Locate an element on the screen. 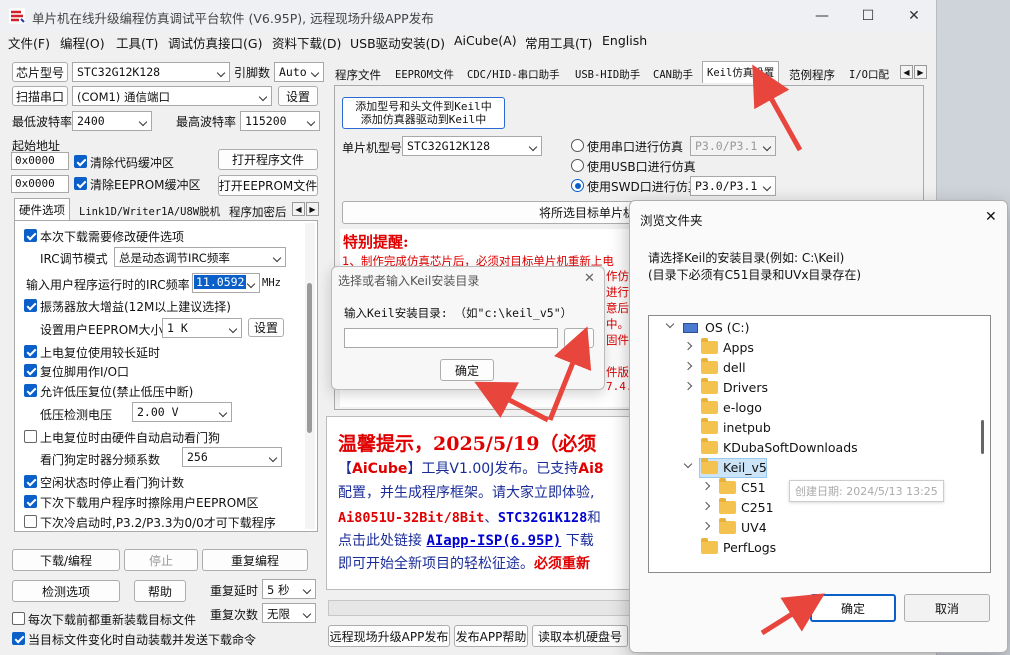 This screenshot has height=655, width=1010. tab-scroll-right-icon: ▶ is located at coordinates (312, 209).